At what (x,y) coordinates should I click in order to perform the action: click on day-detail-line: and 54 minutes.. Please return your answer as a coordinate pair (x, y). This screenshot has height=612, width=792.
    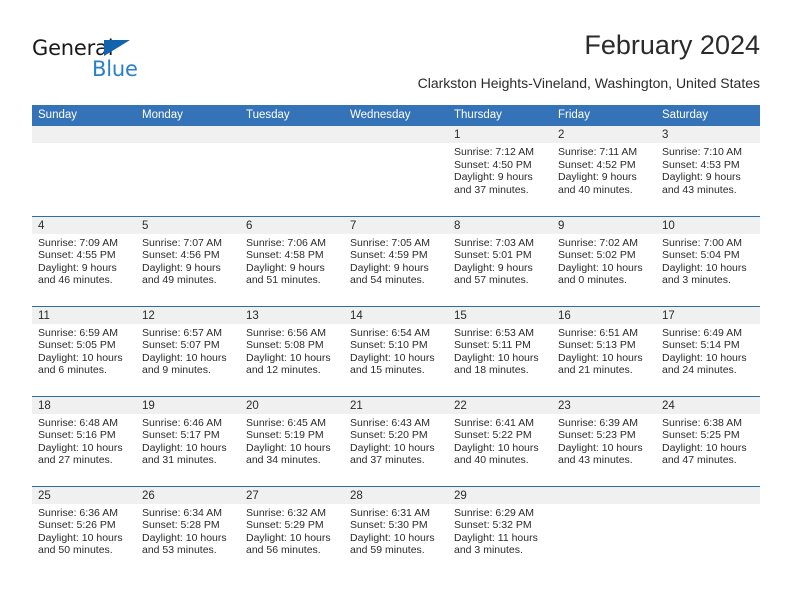
    Looking at the image, I should click on (387, 280).